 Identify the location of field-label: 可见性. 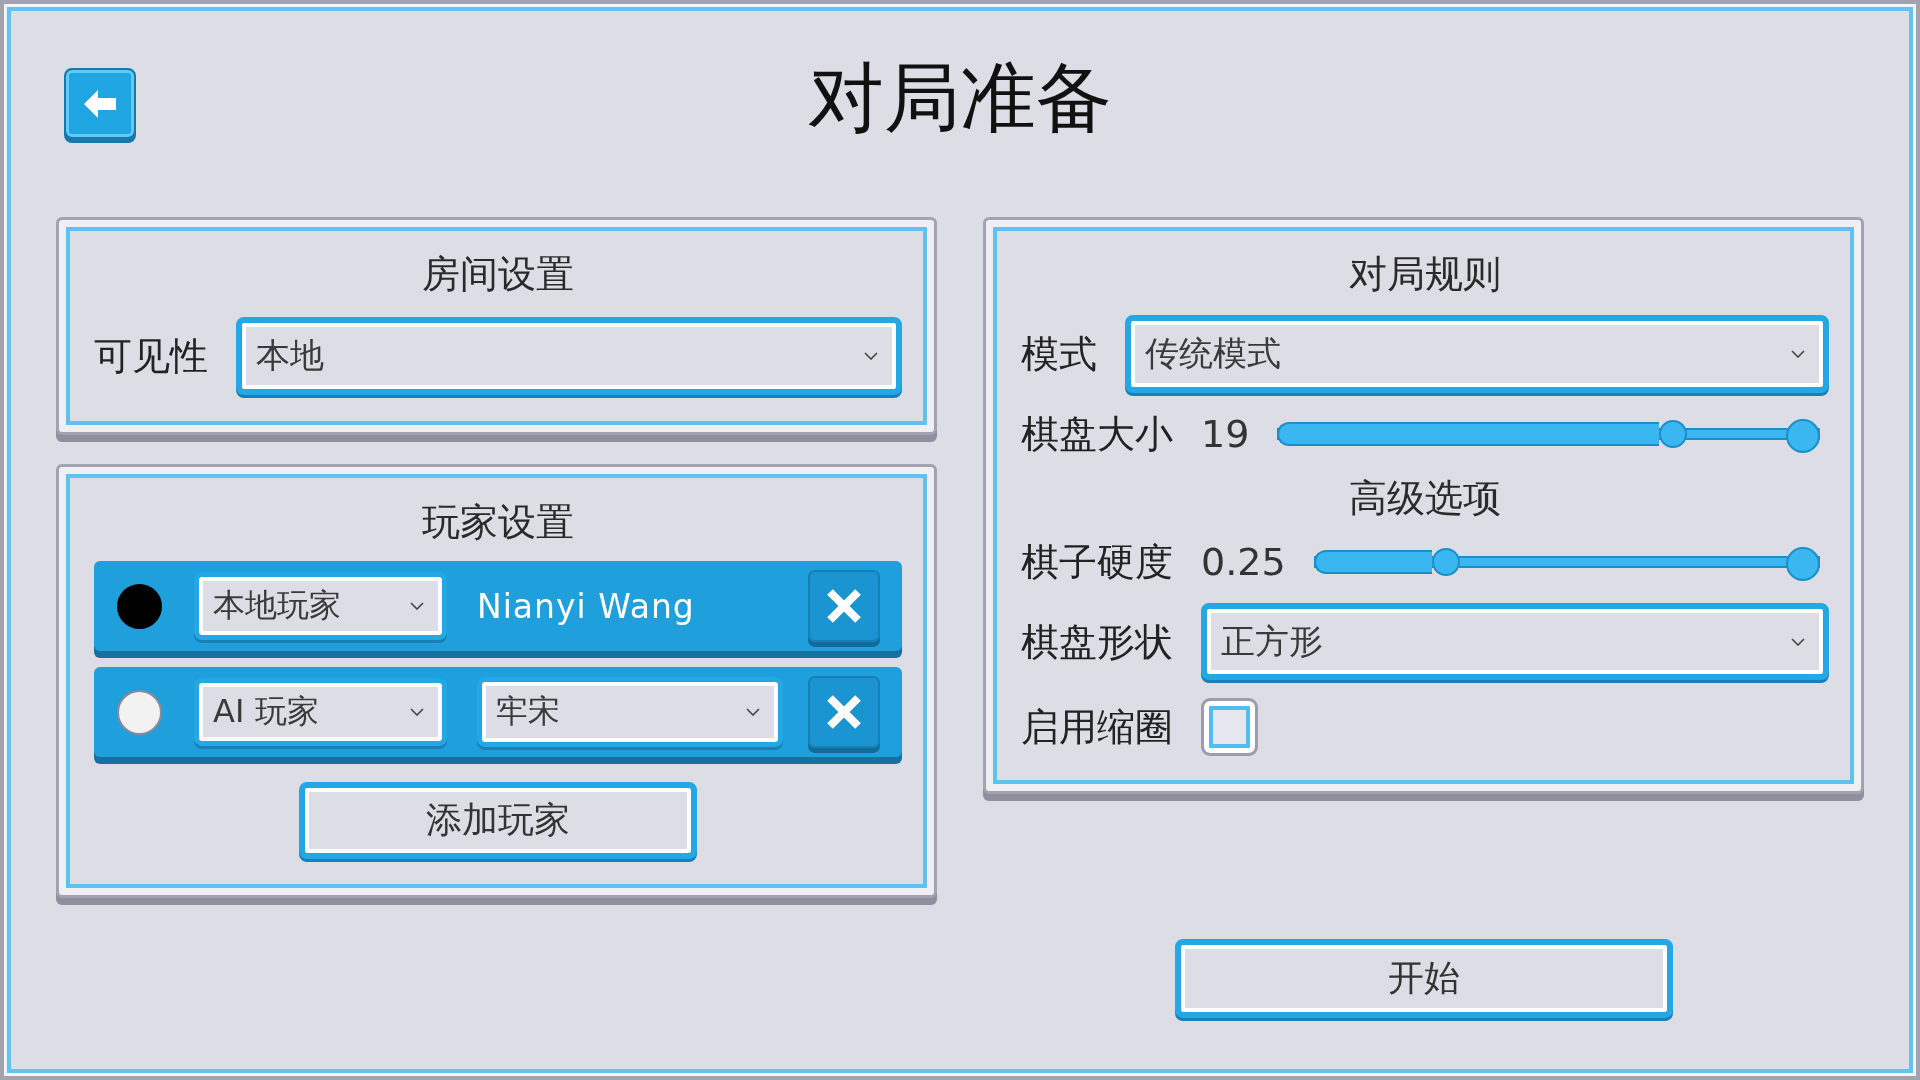
(151, 356).